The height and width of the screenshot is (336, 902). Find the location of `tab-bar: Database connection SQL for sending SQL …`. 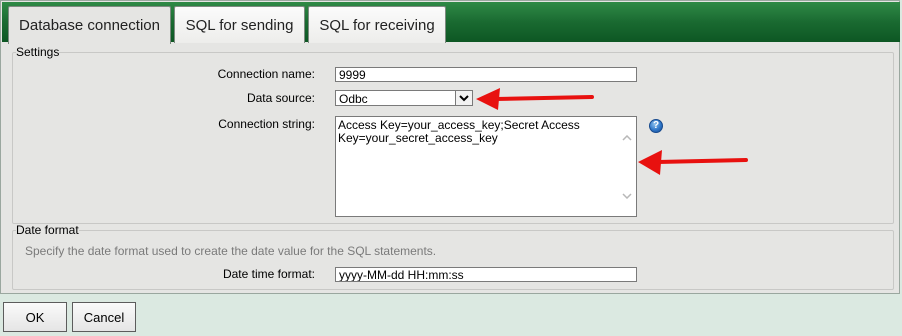

tab-bar: Database connection SQL for sending SQL … is located at coordinates (451, 23).